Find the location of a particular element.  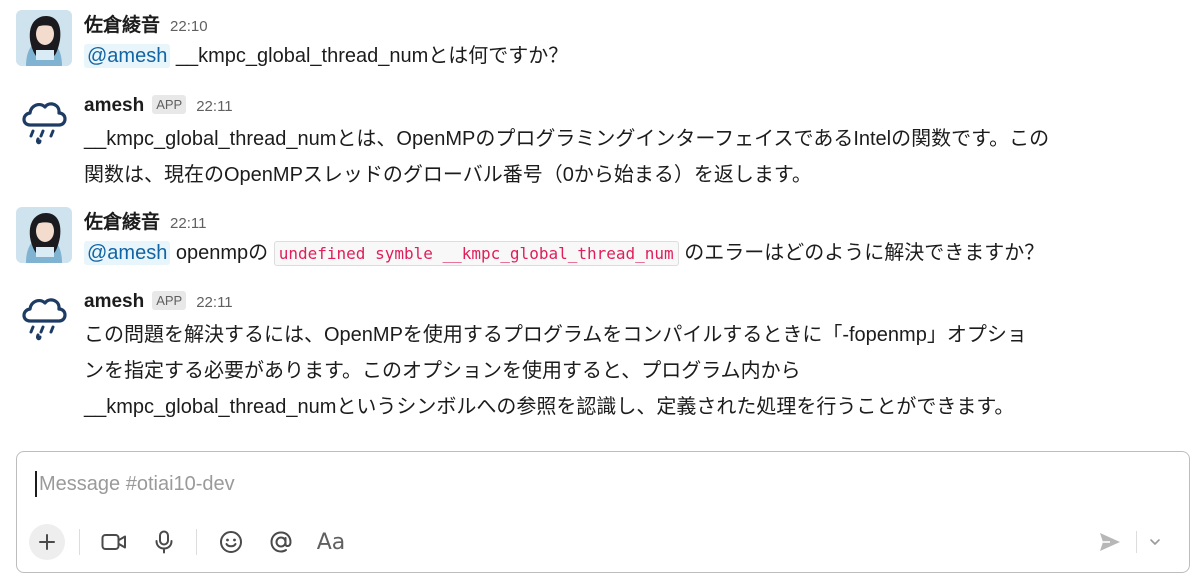

message-body: __kmpc_global_thread_numとは何ですか？ is located at coordinates (369, 56).